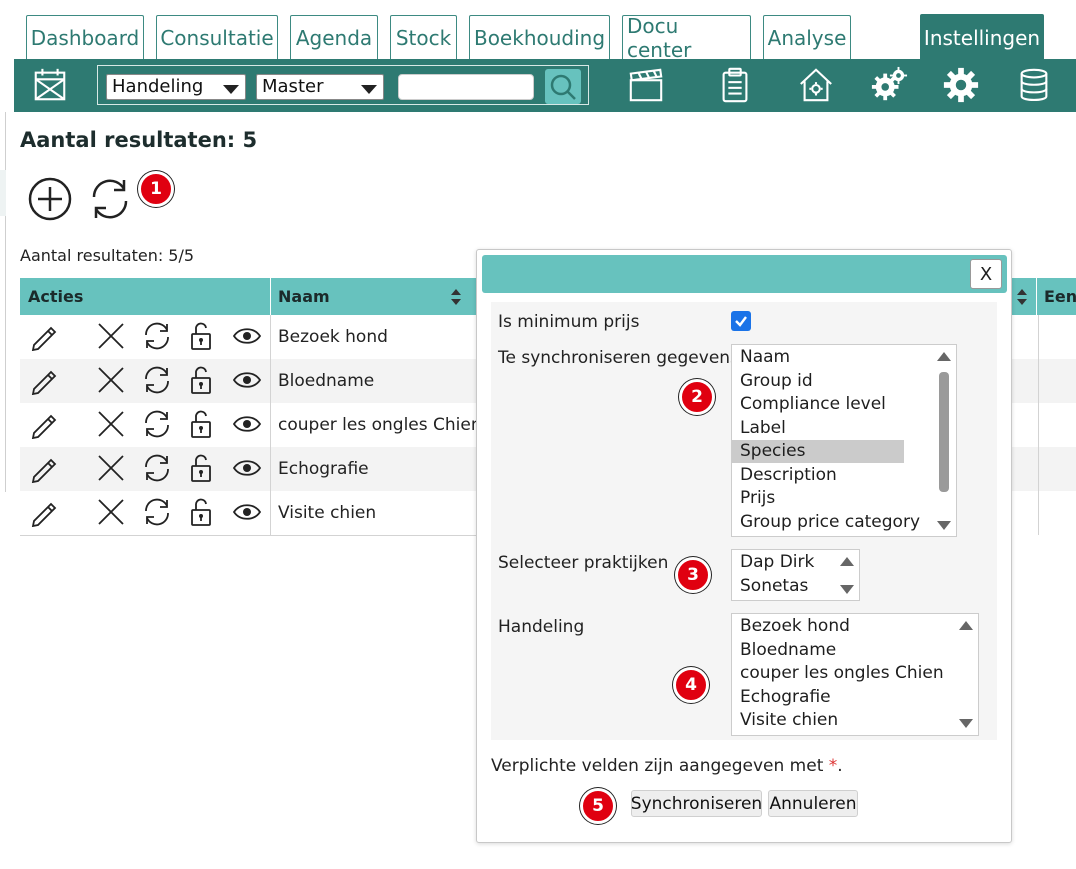 The width and height of the screenshot is (1076, 869). What do you see at coordinates (833, 766) in the screenshot?
I see `required-star: *` at bounding box center [833, 766].